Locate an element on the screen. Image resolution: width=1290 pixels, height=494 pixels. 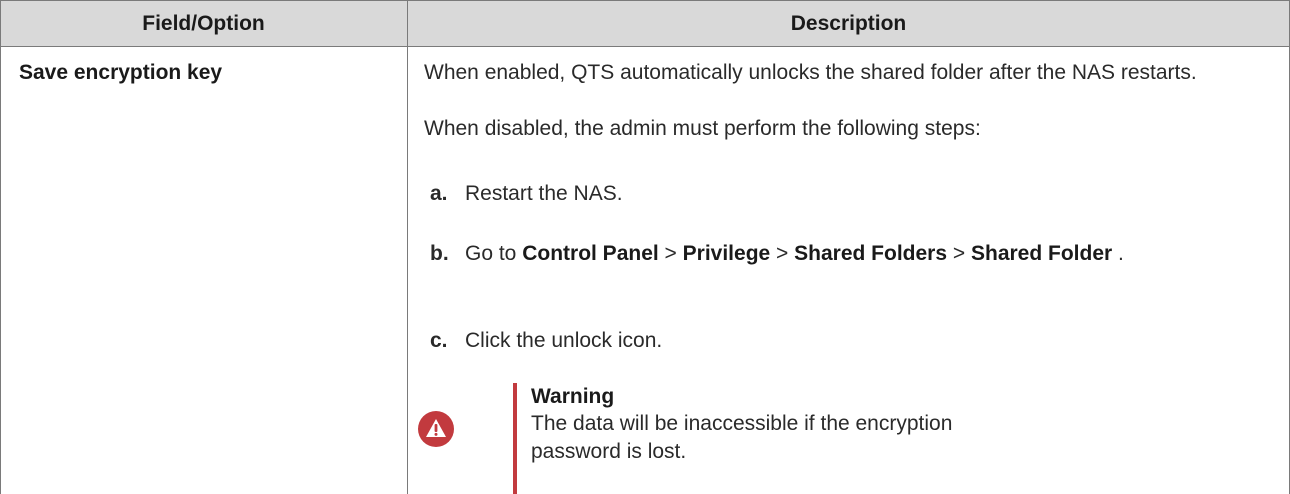
column-divider is located at coordinates (407, 247).